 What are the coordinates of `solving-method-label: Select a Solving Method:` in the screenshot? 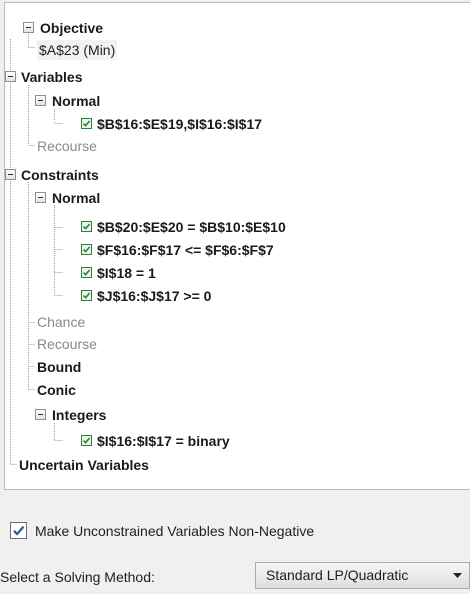 It's located at (77, 577).